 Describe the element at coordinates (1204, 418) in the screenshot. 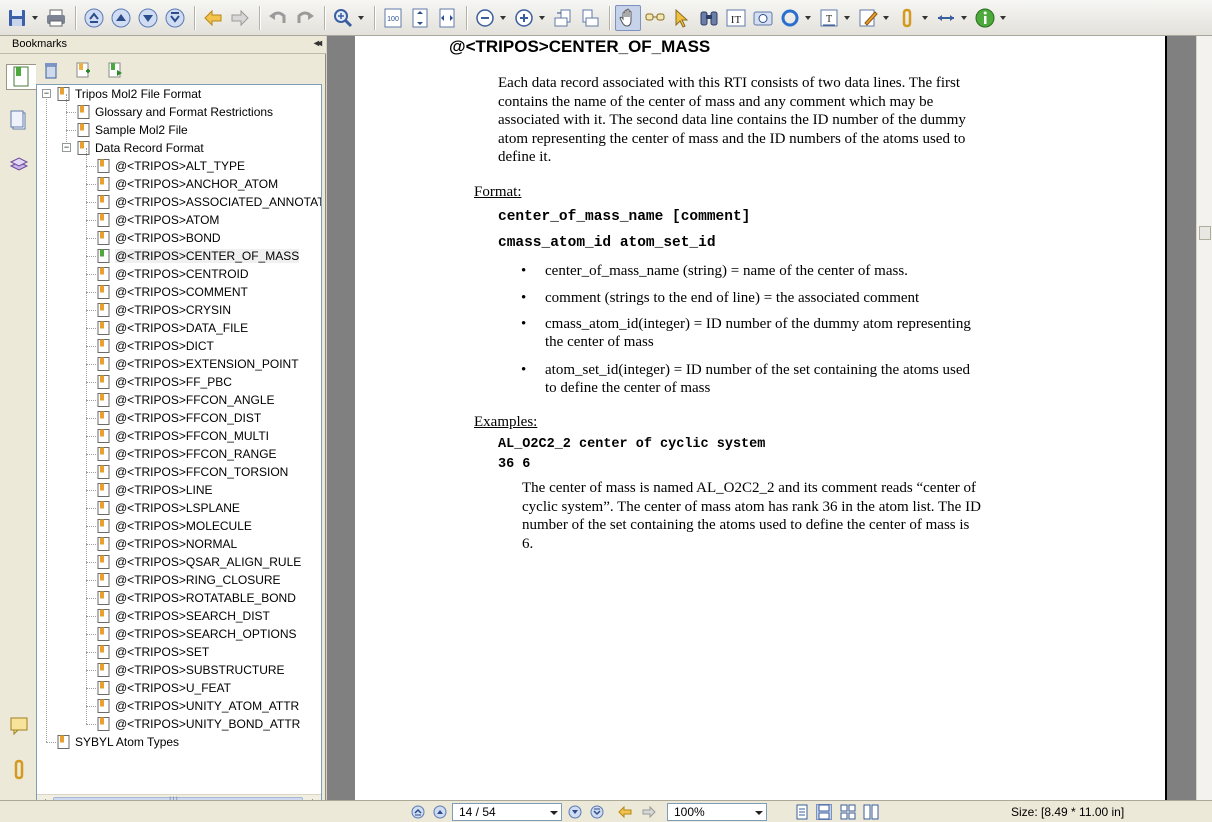

I see `vertical-scrollbar` at that location.